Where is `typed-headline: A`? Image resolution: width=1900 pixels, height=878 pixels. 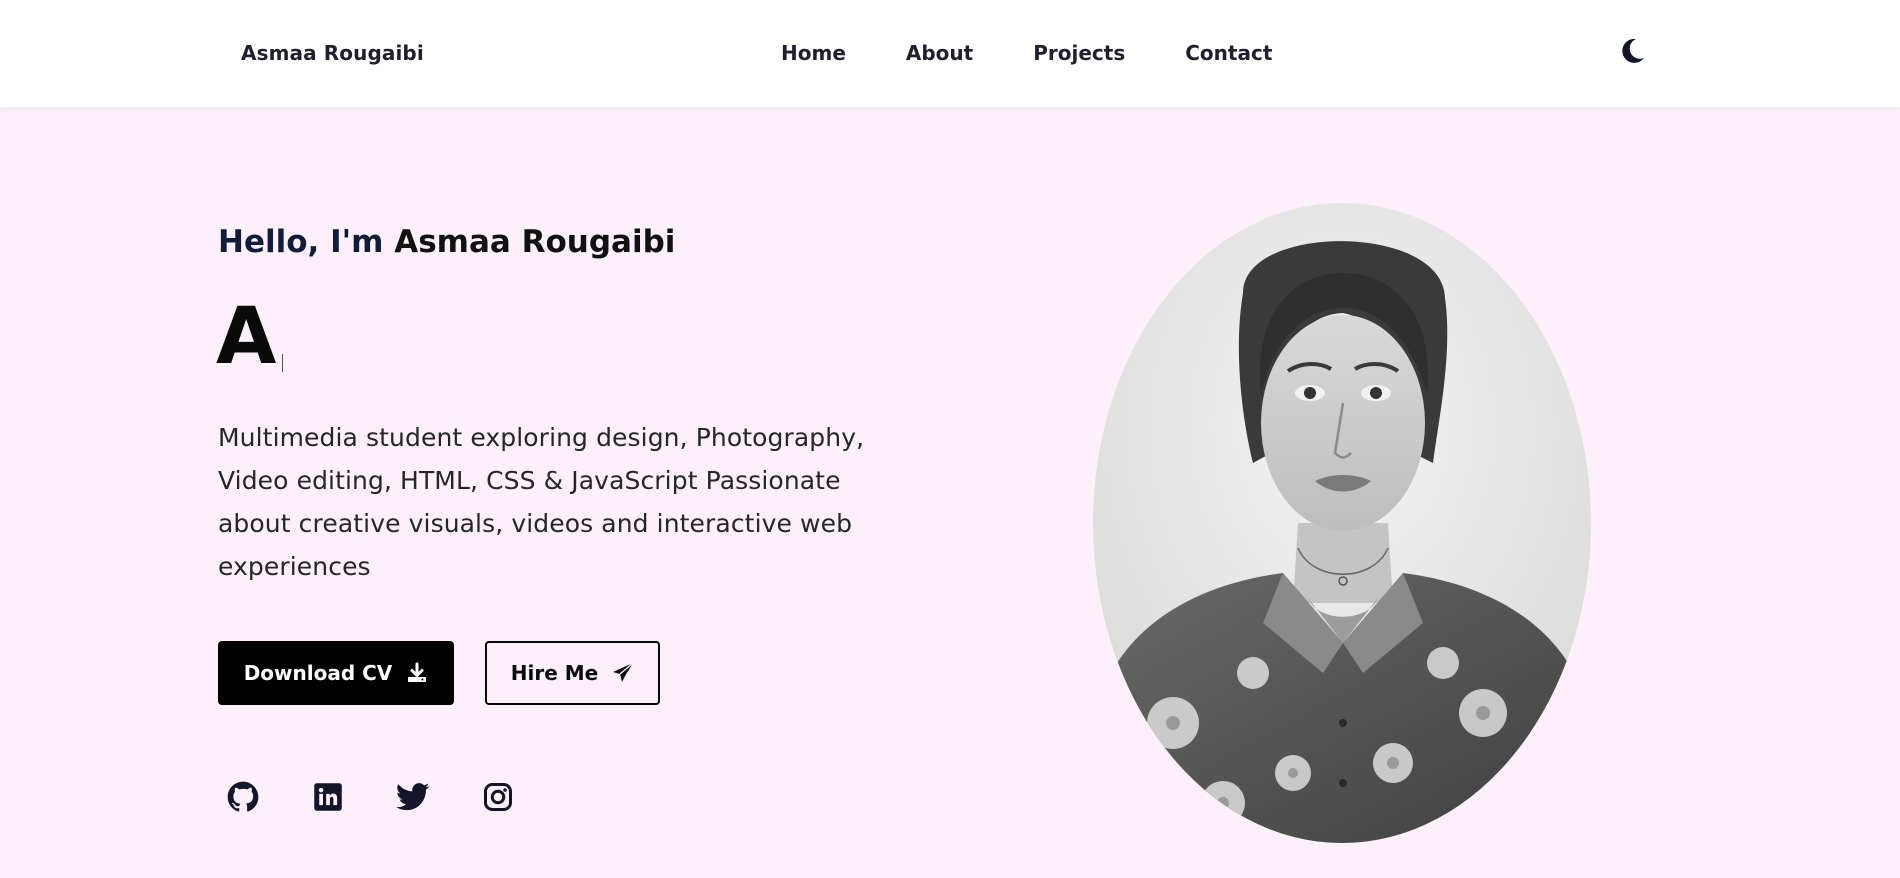 typed-headline: A is located at coordinates (250, 337).